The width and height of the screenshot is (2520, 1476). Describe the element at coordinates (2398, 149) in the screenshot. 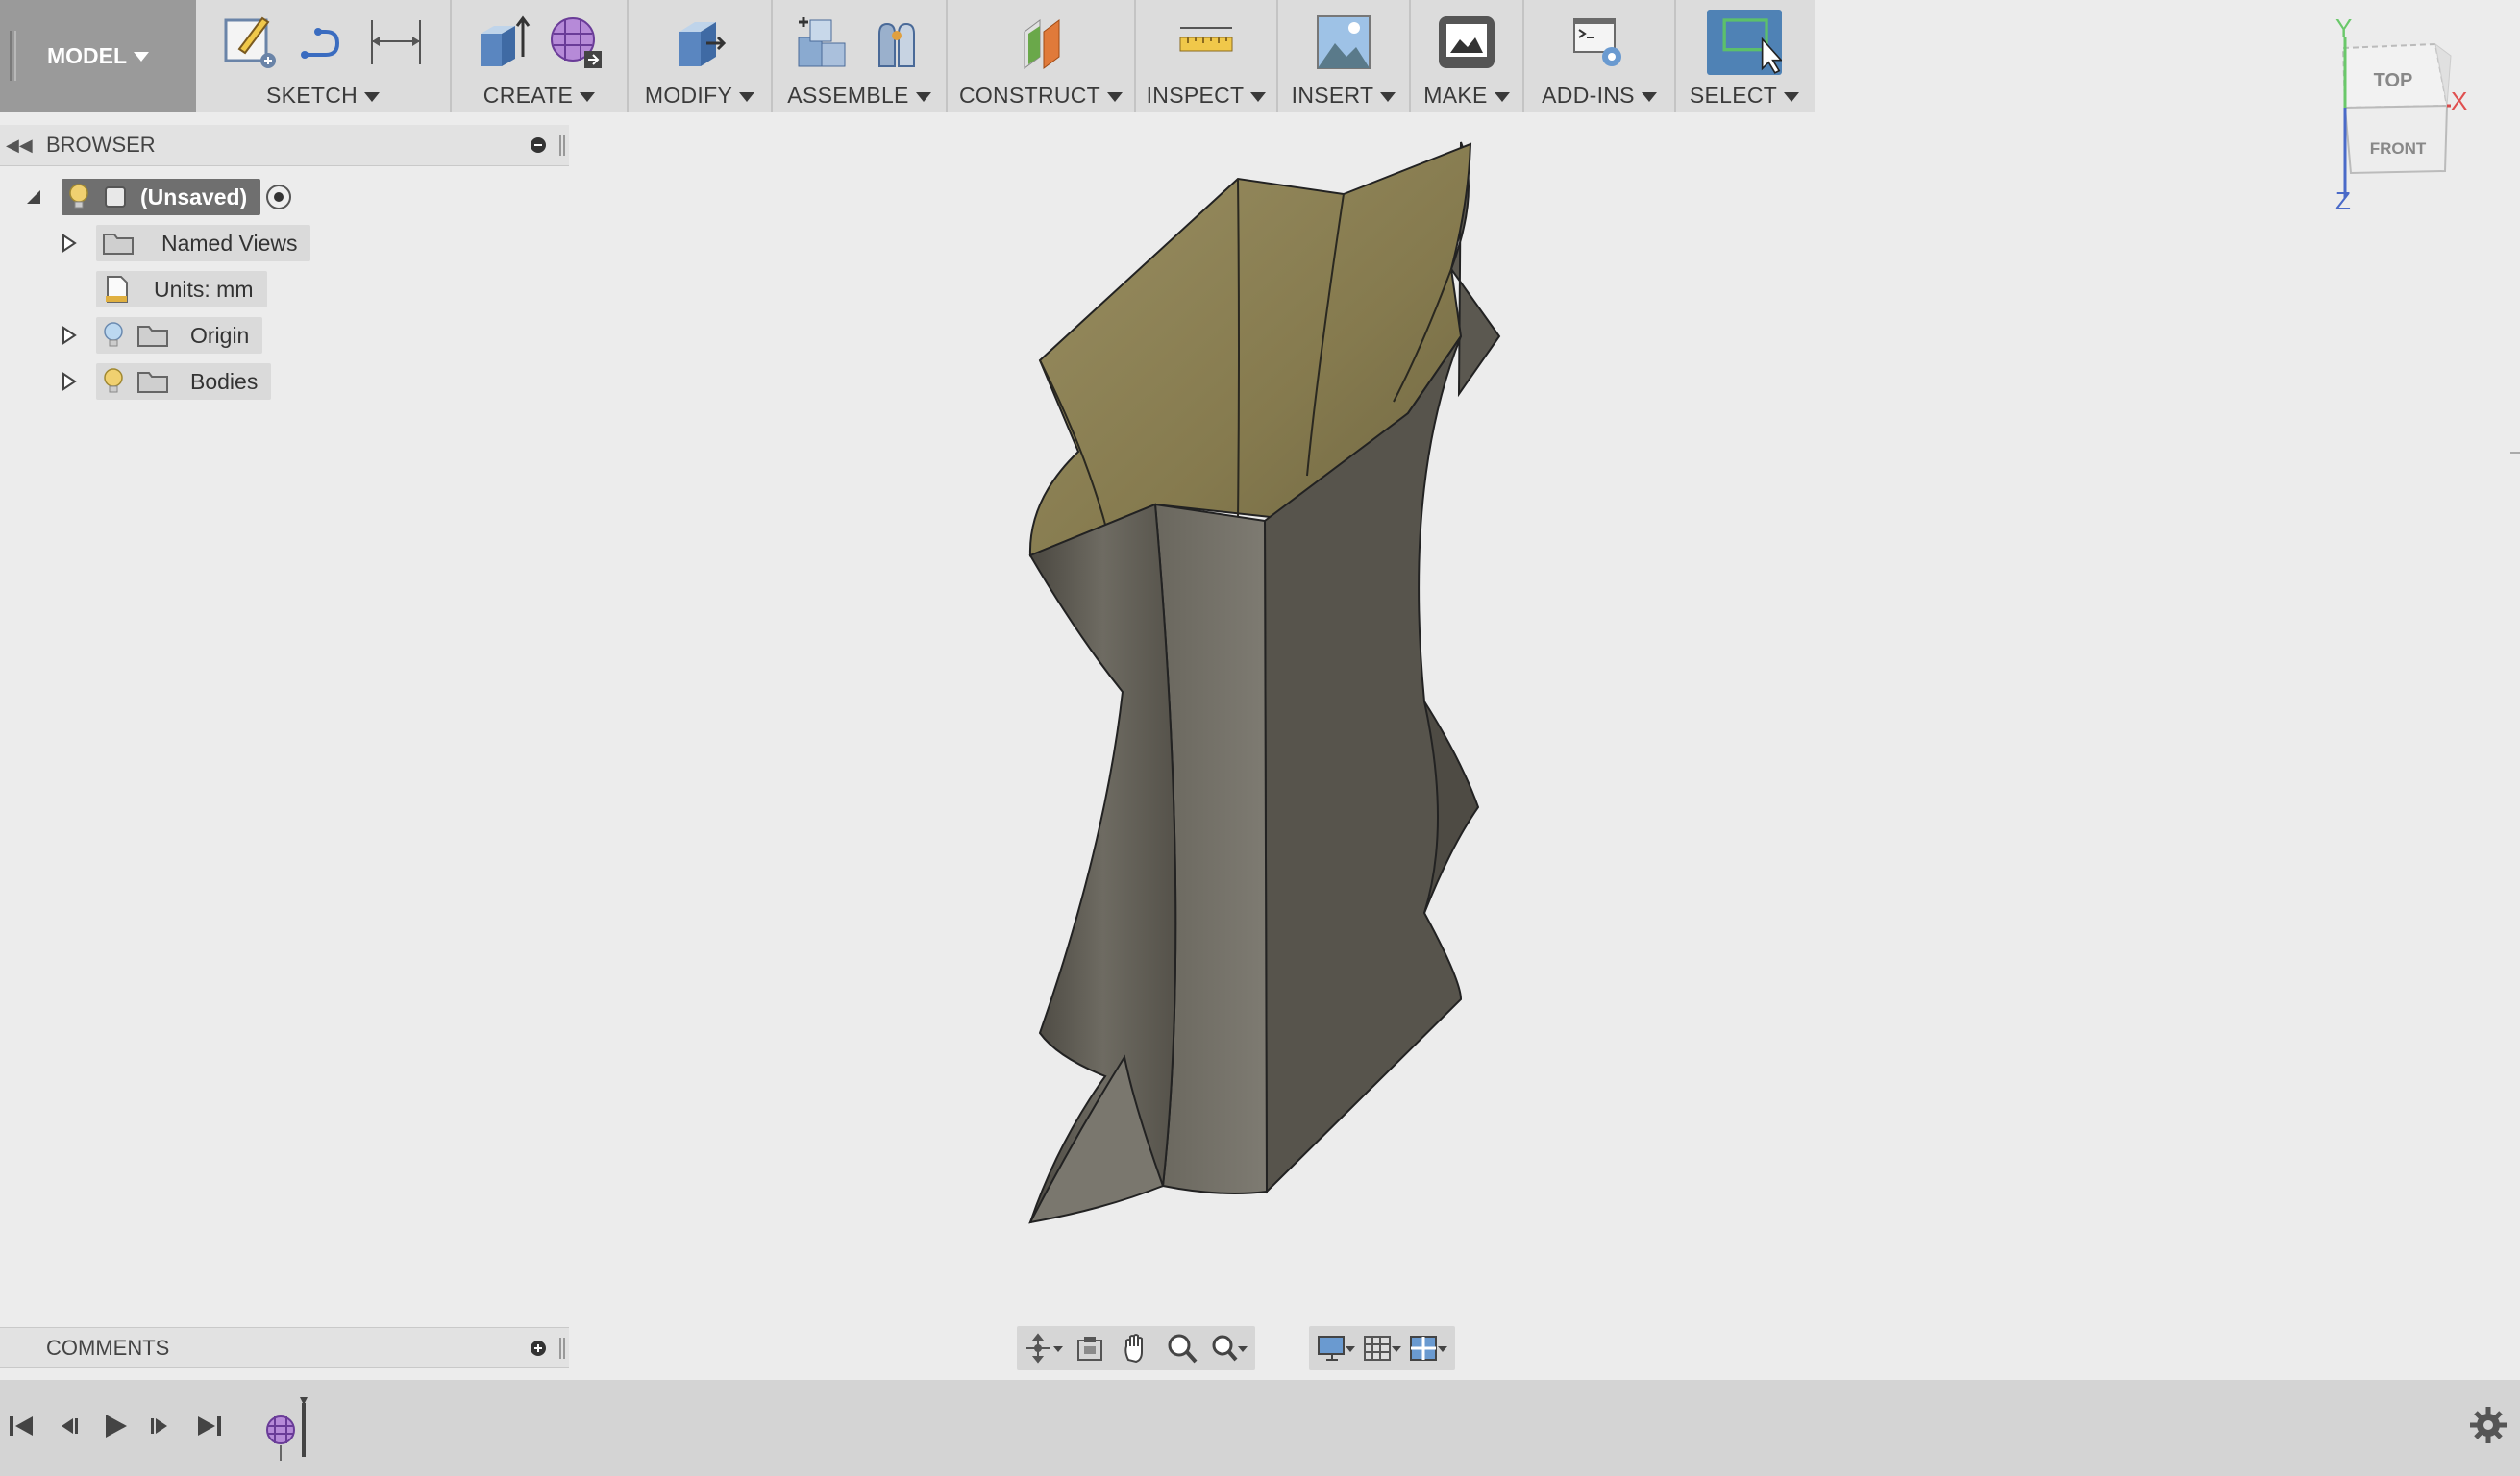

I see `viewcube-front-label: FRONT` at that location.